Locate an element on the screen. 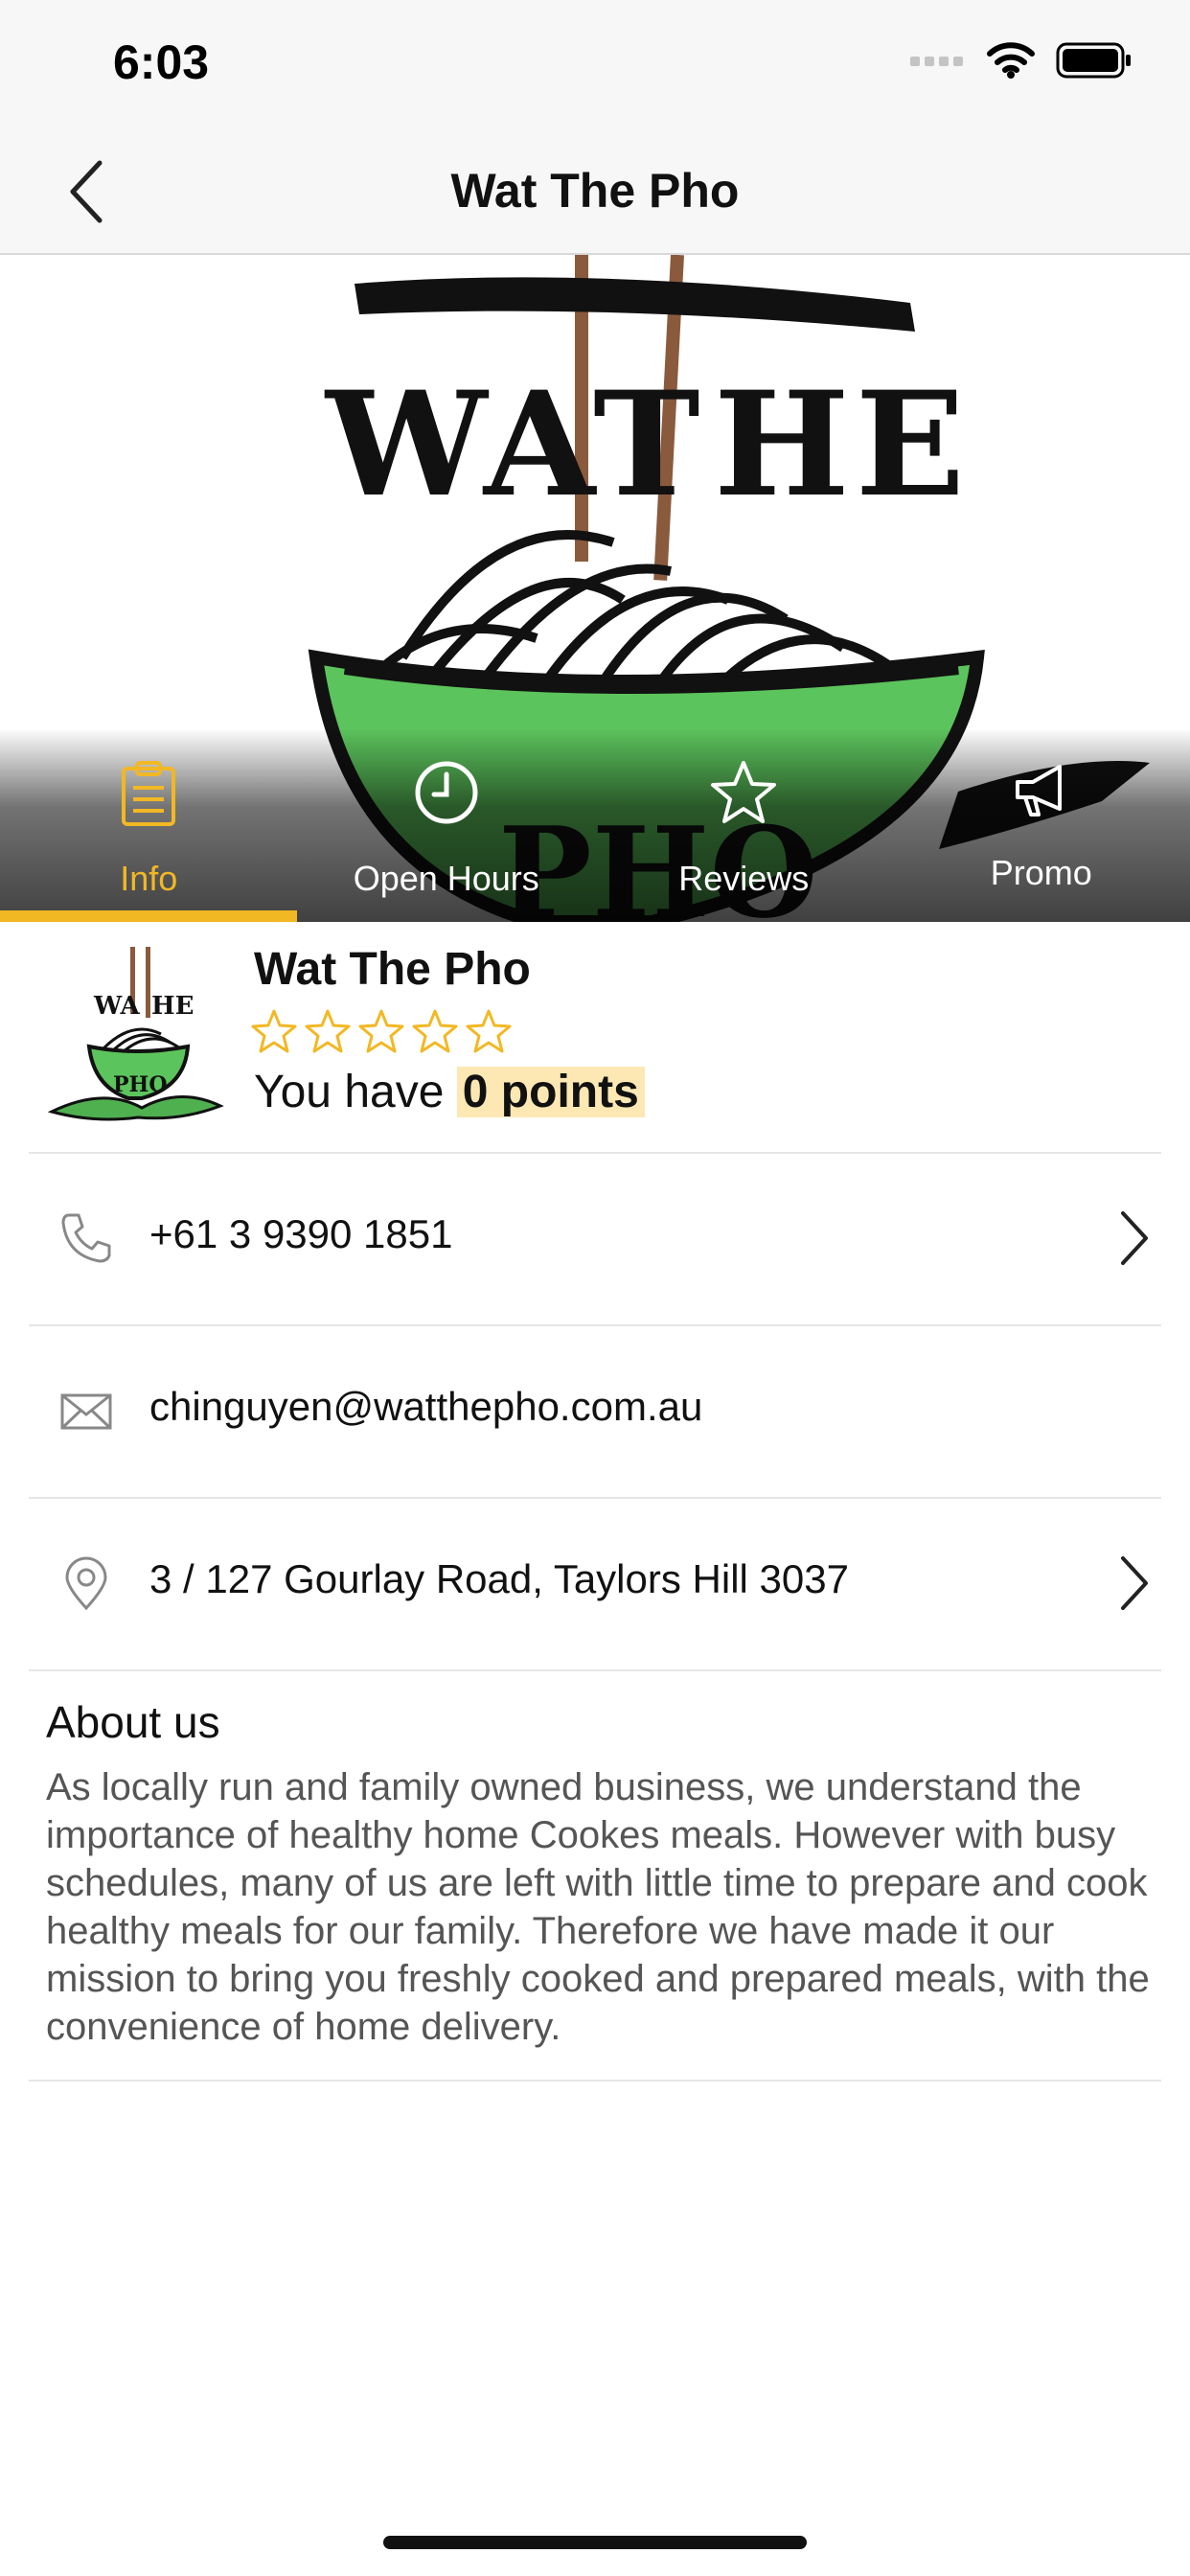 The height and width of the screenshot is (2576, 1190). active-tab-indicator is located at coordinates (148, 916).